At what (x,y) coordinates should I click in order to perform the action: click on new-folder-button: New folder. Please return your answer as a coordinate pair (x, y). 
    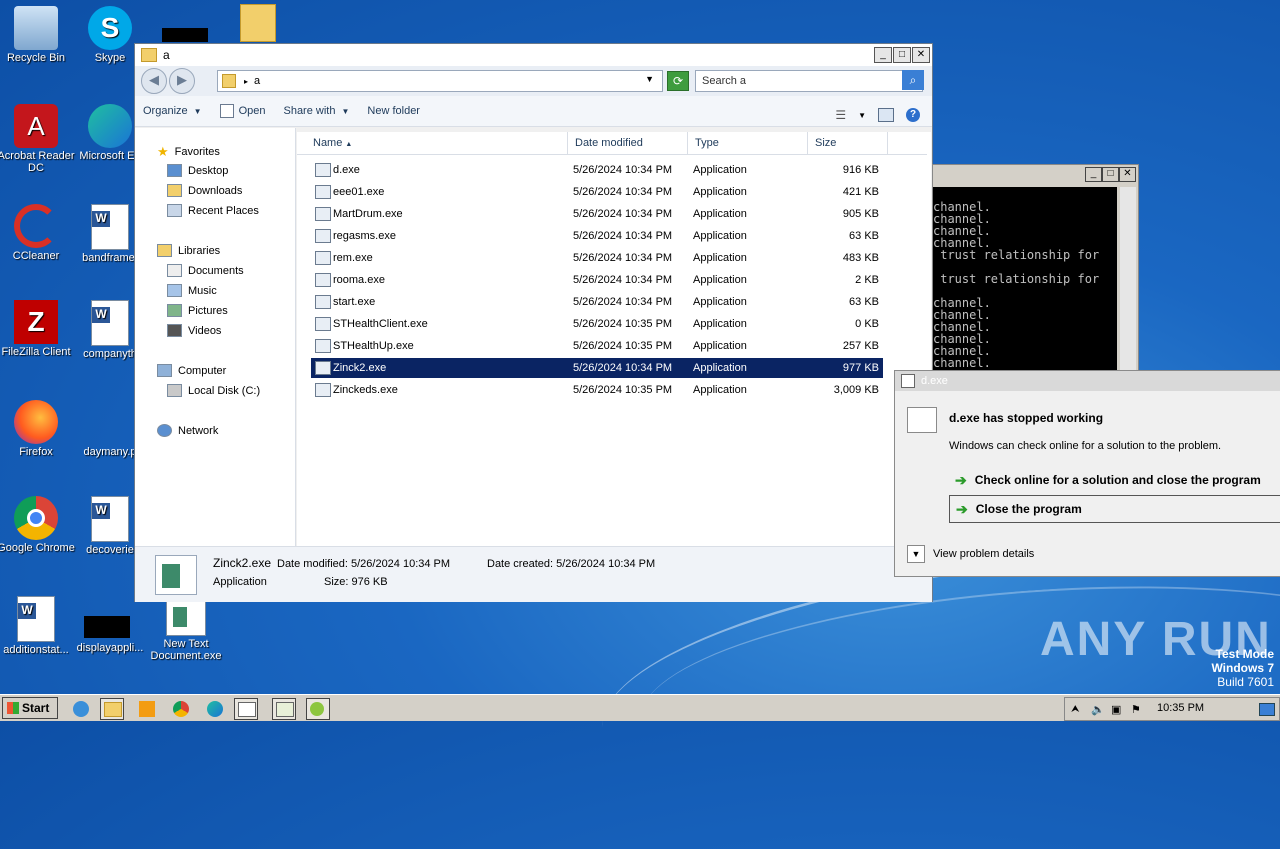
    Looking at the image, I should click on (393, 111).